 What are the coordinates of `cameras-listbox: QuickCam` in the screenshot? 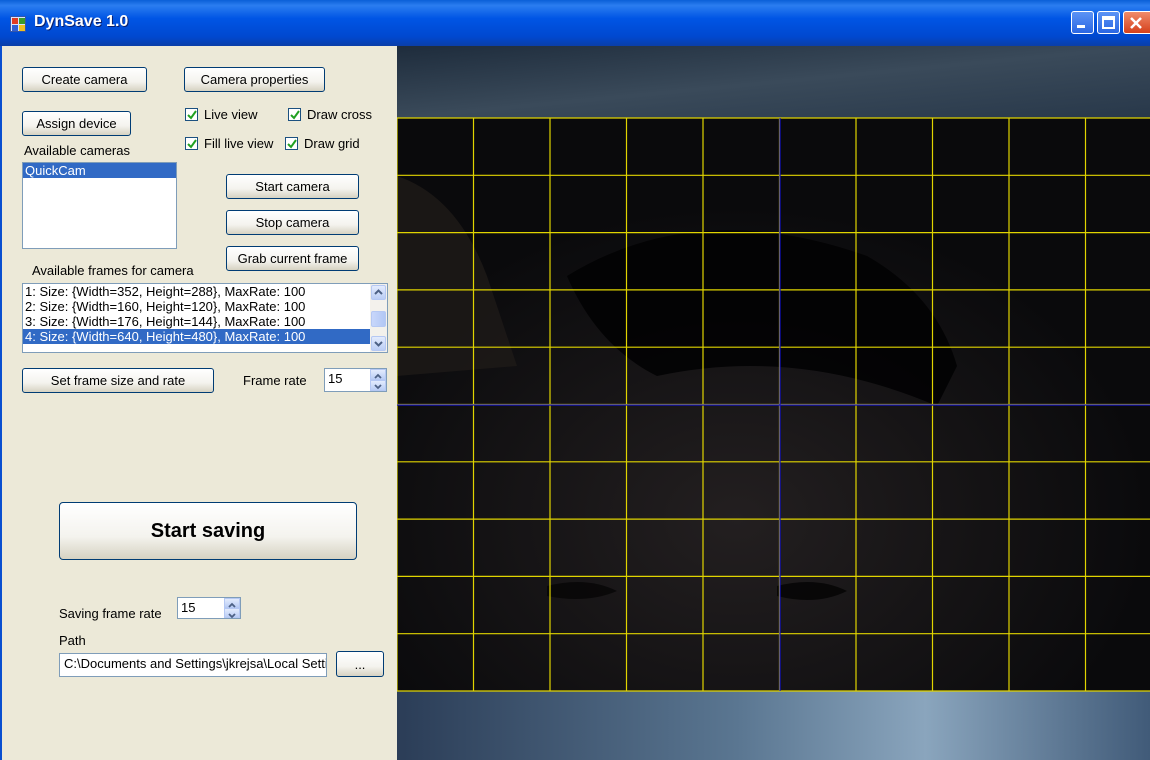 It's located at (99, 205).